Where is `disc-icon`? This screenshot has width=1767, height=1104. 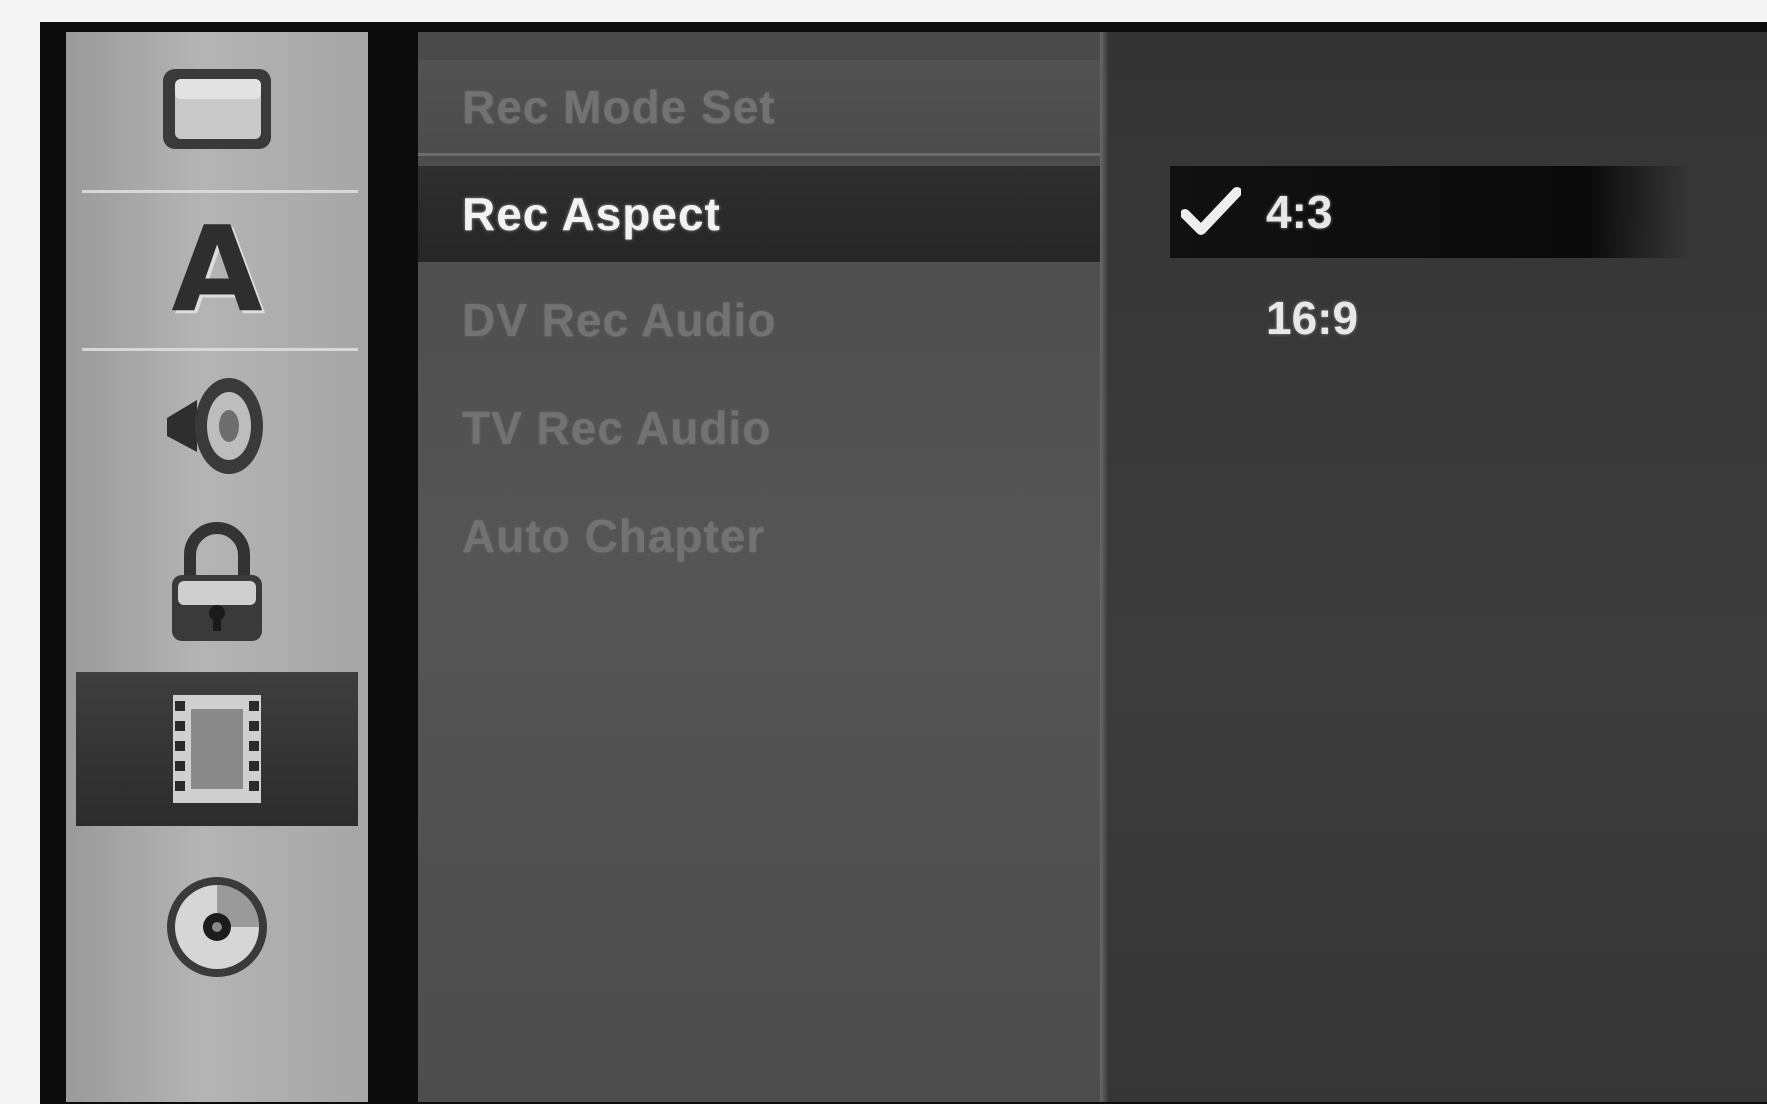
disc-icon is located at coordinates (217, 927).